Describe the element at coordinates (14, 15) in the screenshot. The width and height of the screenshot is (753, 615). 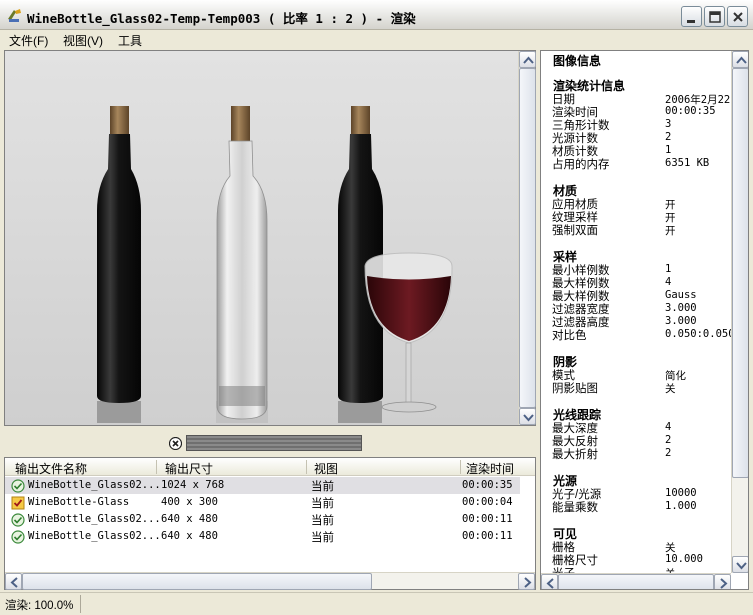
I see `render-teapot-icon` at that location.